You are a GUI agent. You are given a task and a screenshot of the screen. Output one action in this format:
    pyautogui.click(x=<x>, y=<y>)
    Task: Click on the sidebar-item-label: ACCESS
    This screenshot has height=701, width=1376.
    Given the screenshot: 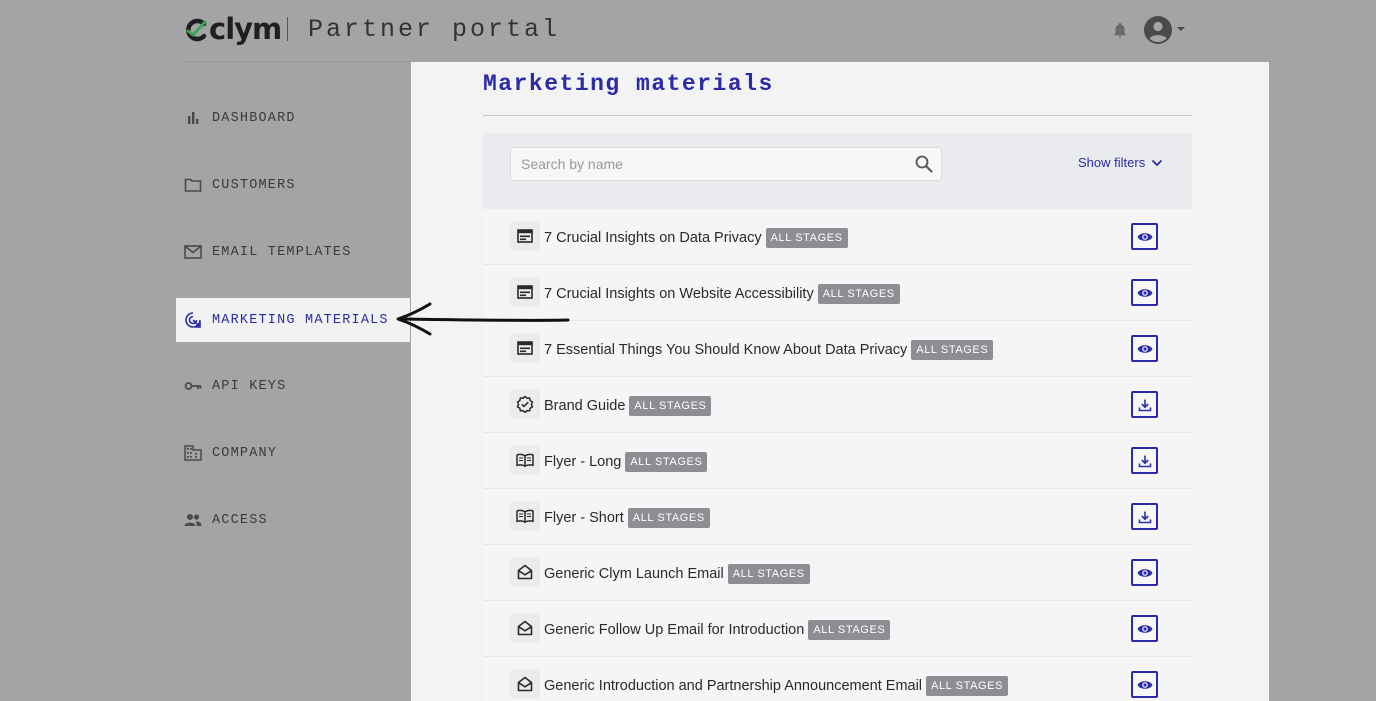 What is the action you would take?
    pyautogui.click(x=240, y=520)
    